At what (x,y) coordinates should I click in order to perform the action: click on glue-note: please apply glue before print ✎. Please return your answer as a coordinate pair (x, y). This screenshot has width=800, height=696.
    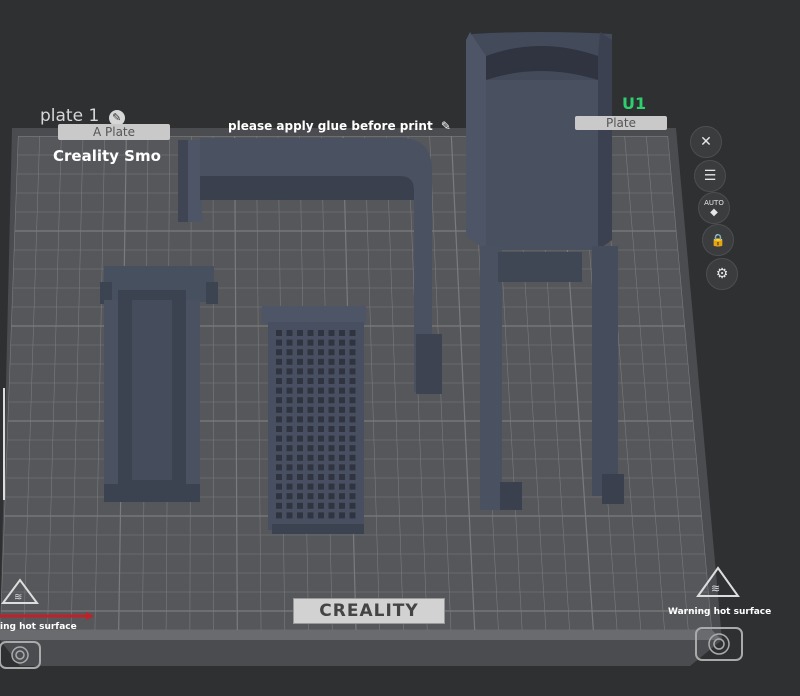
    Looking at the image, I should click on (339, 126).